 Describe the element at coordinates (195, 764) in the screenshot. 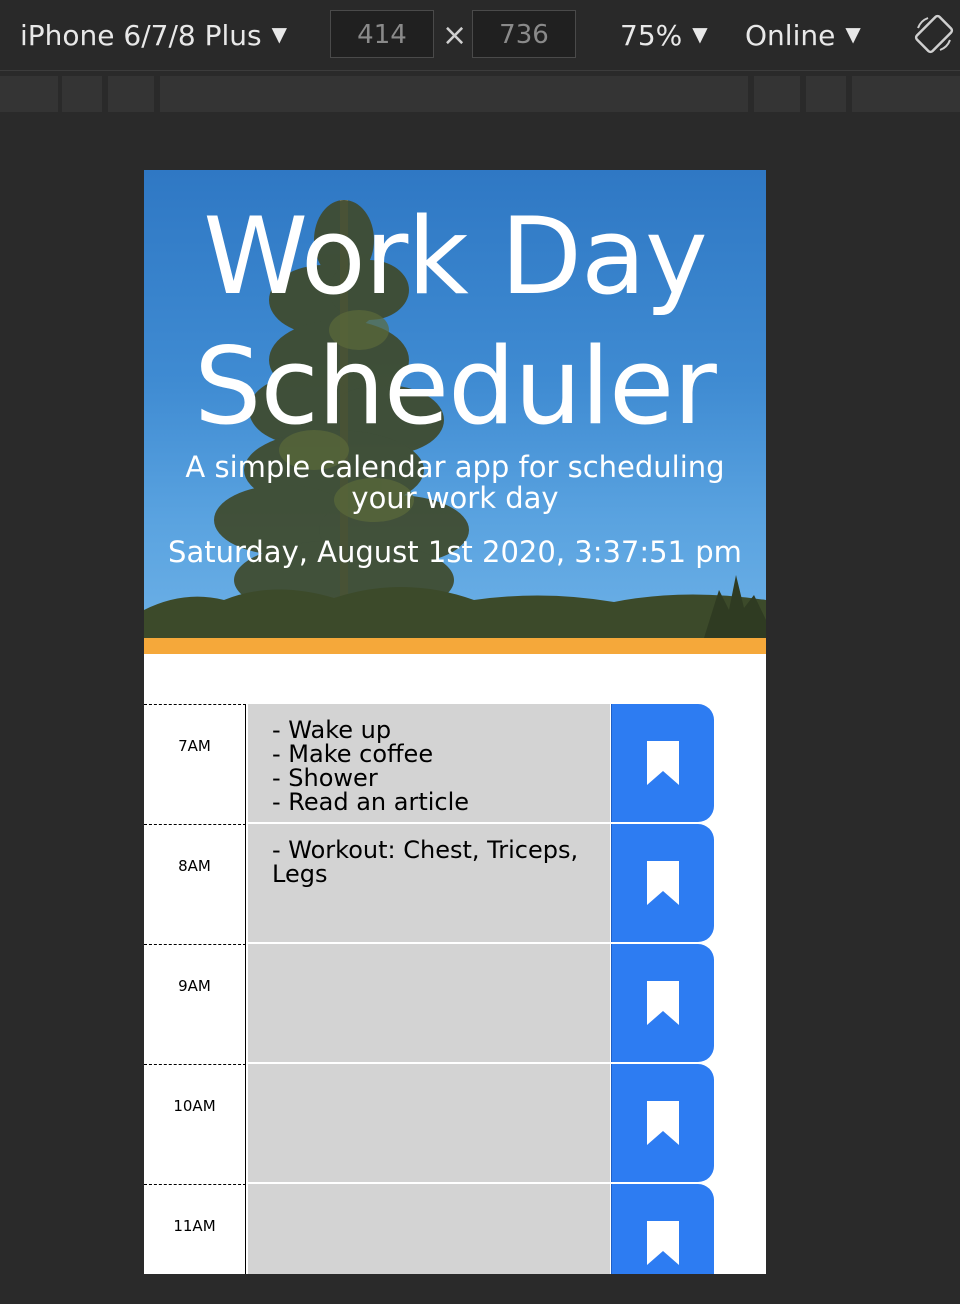

I see `hour-label: 7AM` at that location.